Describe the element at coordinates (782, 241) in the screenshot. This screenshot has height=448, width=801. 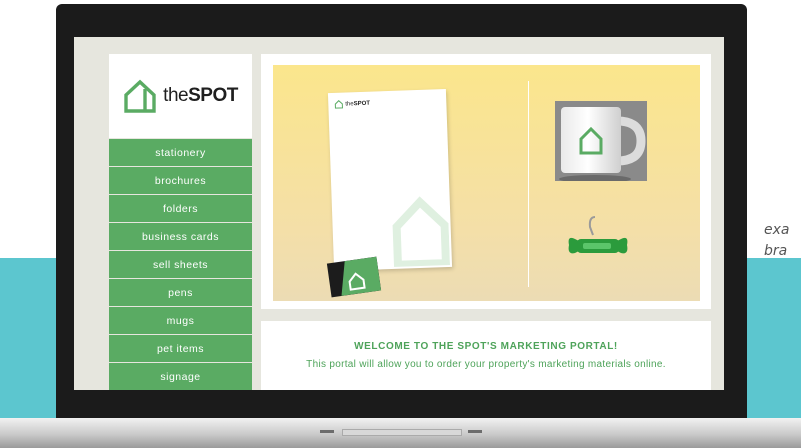
I see `side-caption: exa bra` at that location.